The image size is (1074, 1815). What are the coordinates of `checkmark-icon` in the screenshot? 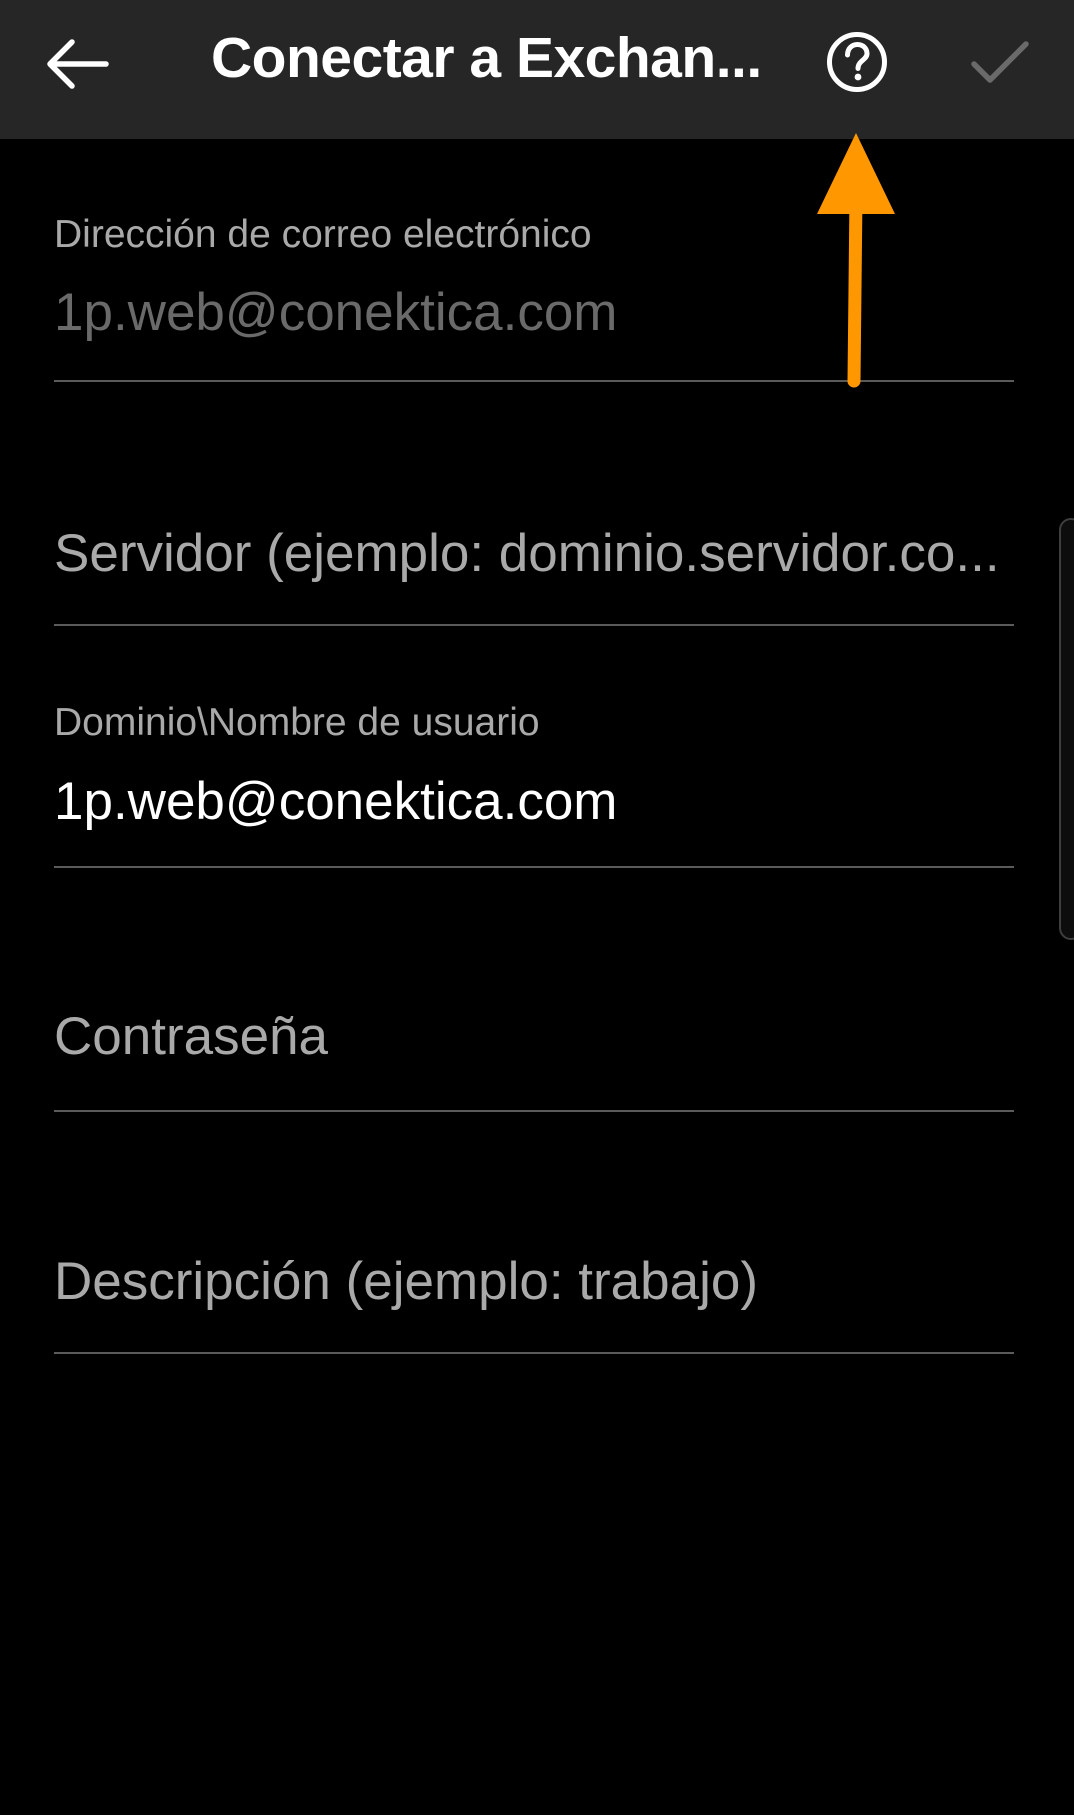 It's located at (1000, 62).